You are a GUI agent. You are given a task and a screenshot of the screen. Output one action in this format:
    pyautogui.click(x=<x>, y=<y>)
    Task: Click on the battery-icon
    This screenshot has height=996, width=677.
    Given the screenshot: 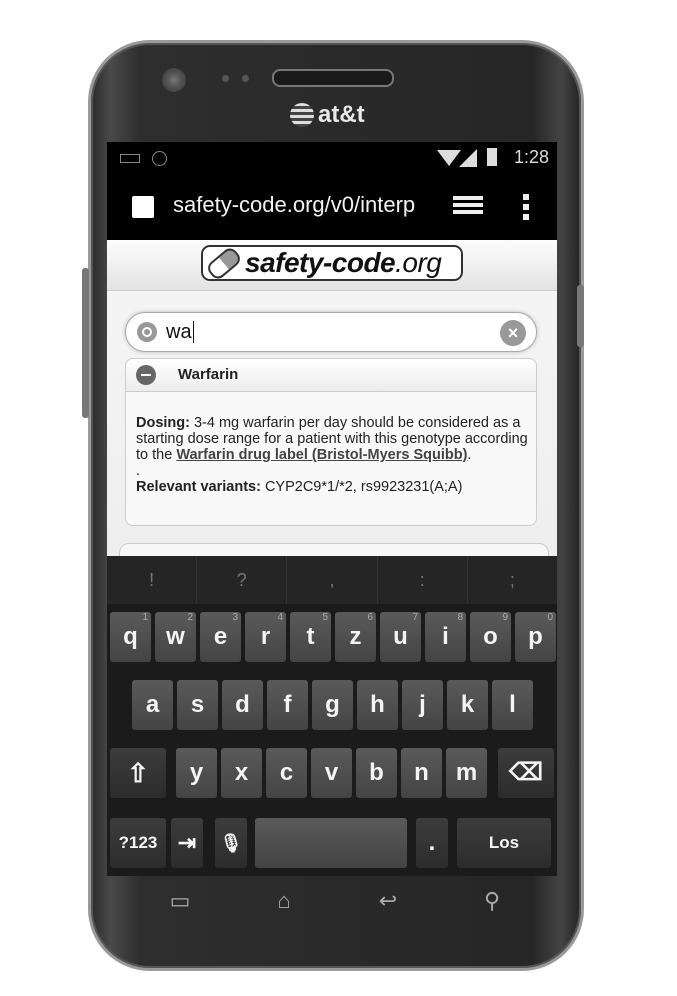 What is the action you would take?
    pyautogui.click(x=492, y=157)
    